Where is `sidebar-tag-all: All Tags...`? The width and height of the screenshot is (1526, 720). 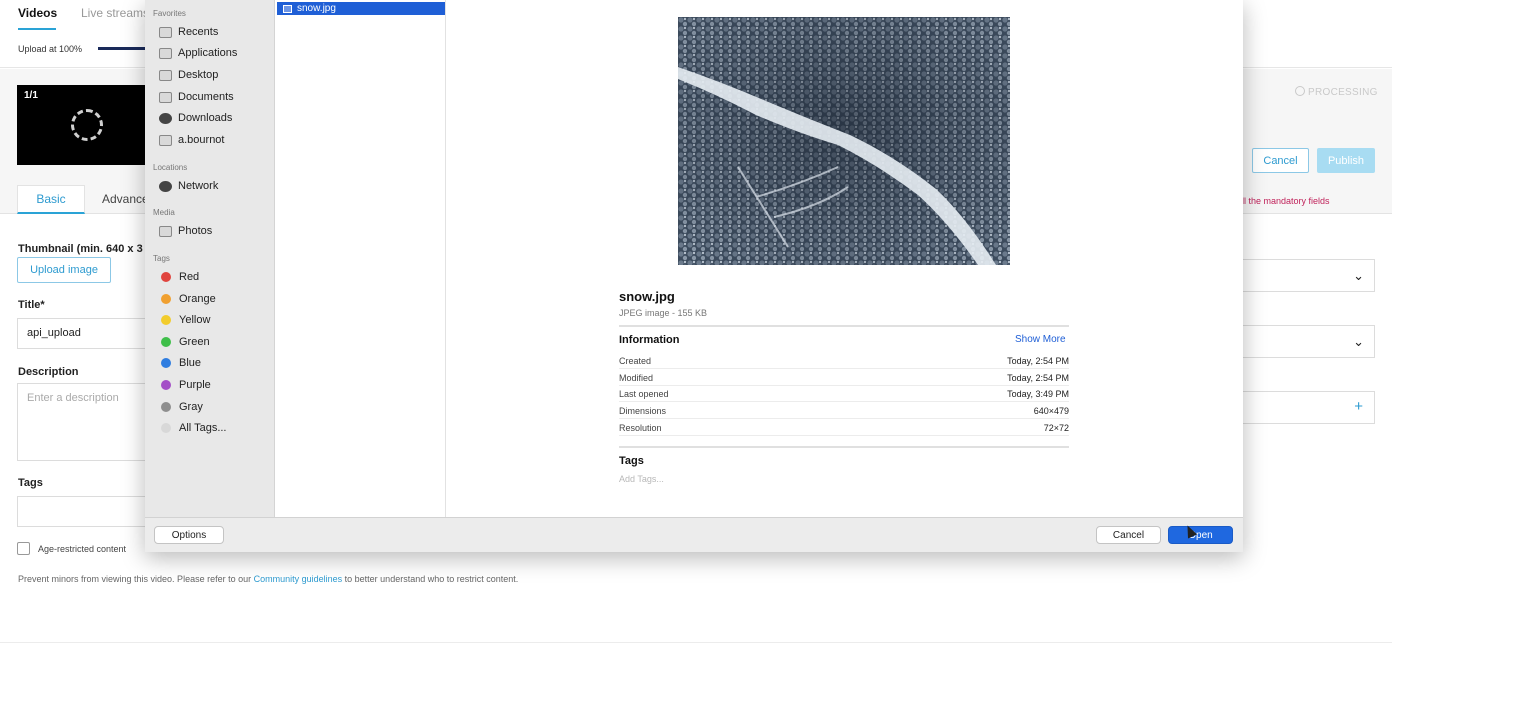 sidebar-tag-all: All Tags... is located at coordinates (193, 428).